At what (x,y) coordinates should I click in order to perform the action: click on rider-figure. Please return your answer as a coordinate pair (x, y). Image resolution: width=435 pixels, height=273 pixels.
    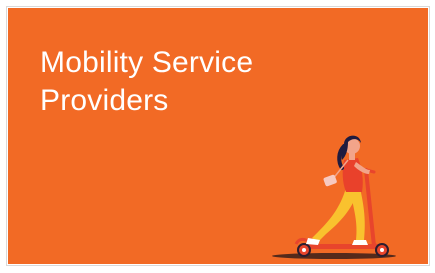
    Looking at the image, I should click on (338, 190).